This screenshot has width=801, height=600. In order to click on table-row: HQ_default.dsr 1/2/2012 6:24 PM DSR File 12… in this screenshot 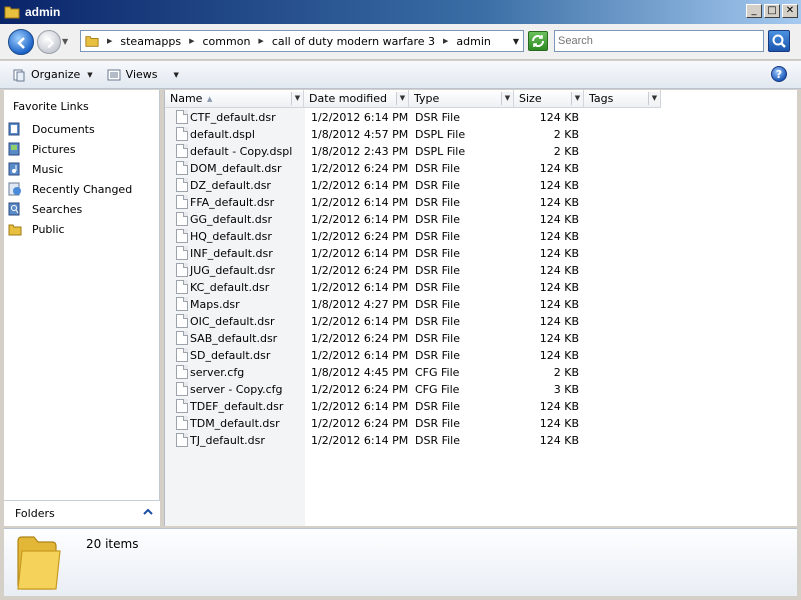, I will do `click(481, 236)`.